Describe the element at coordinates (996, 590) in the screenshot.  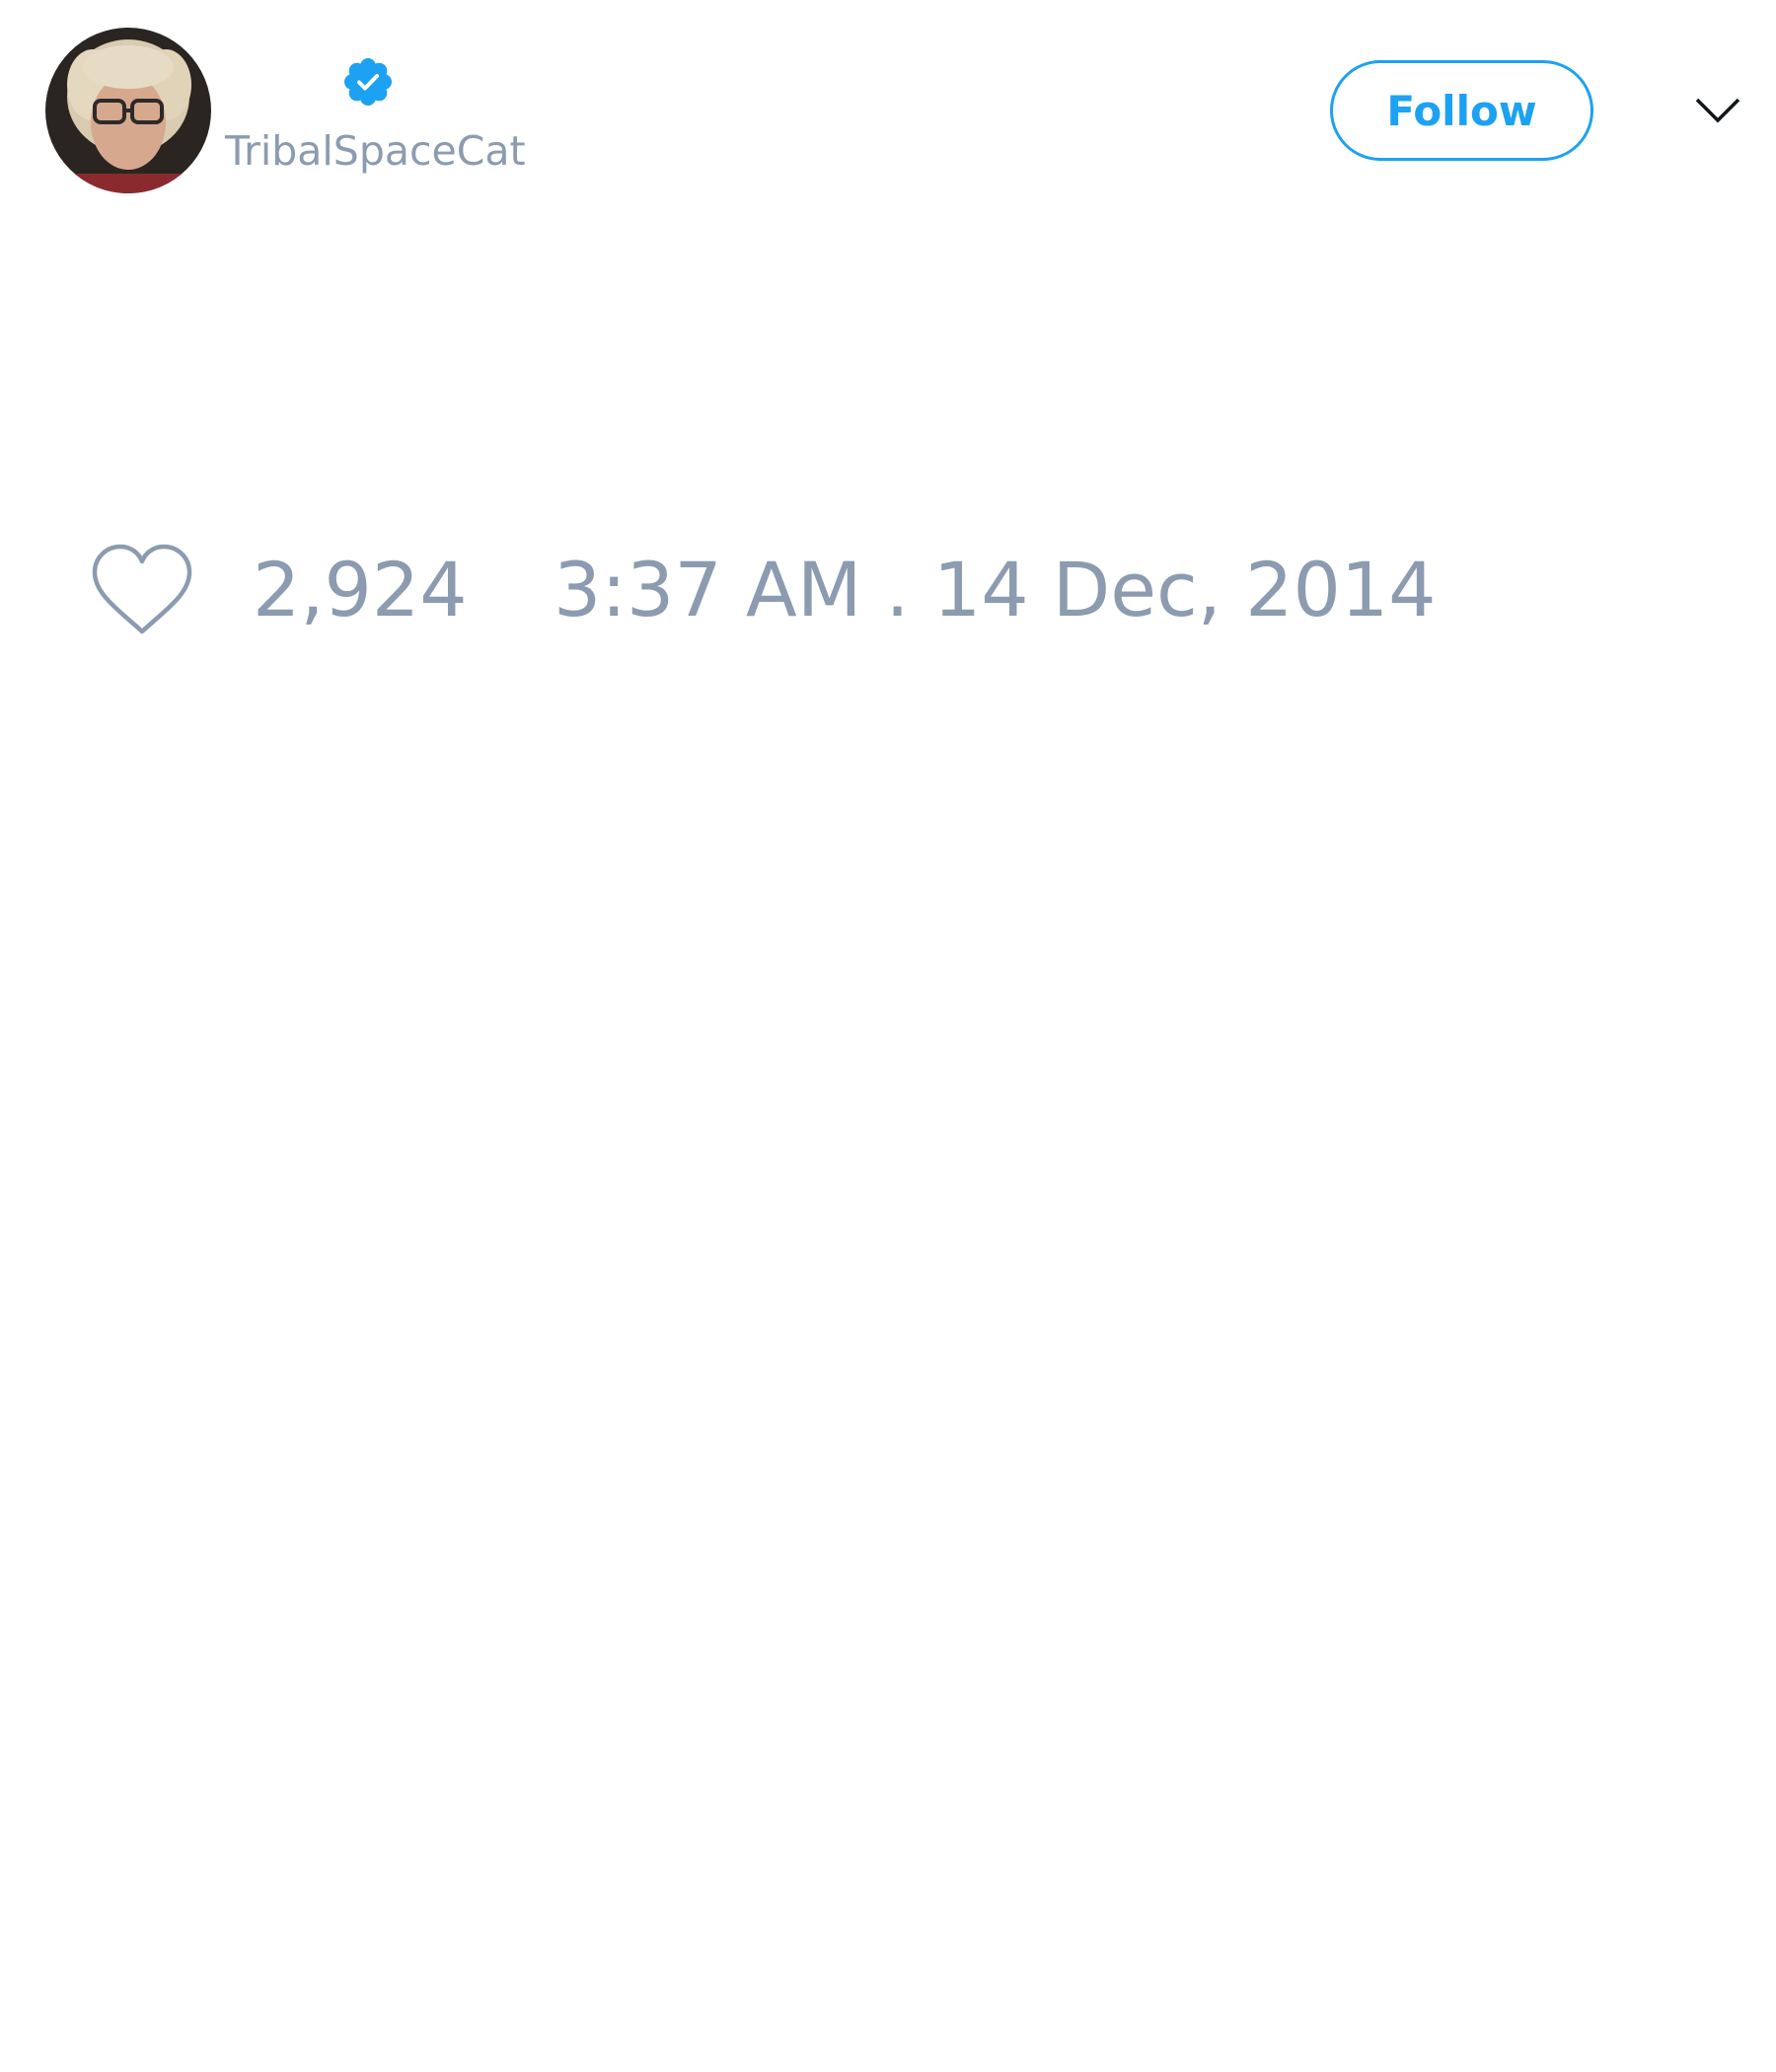
I see `tweet-timestamp: 3:37 AM . 14 Dec, 2014` at that location.